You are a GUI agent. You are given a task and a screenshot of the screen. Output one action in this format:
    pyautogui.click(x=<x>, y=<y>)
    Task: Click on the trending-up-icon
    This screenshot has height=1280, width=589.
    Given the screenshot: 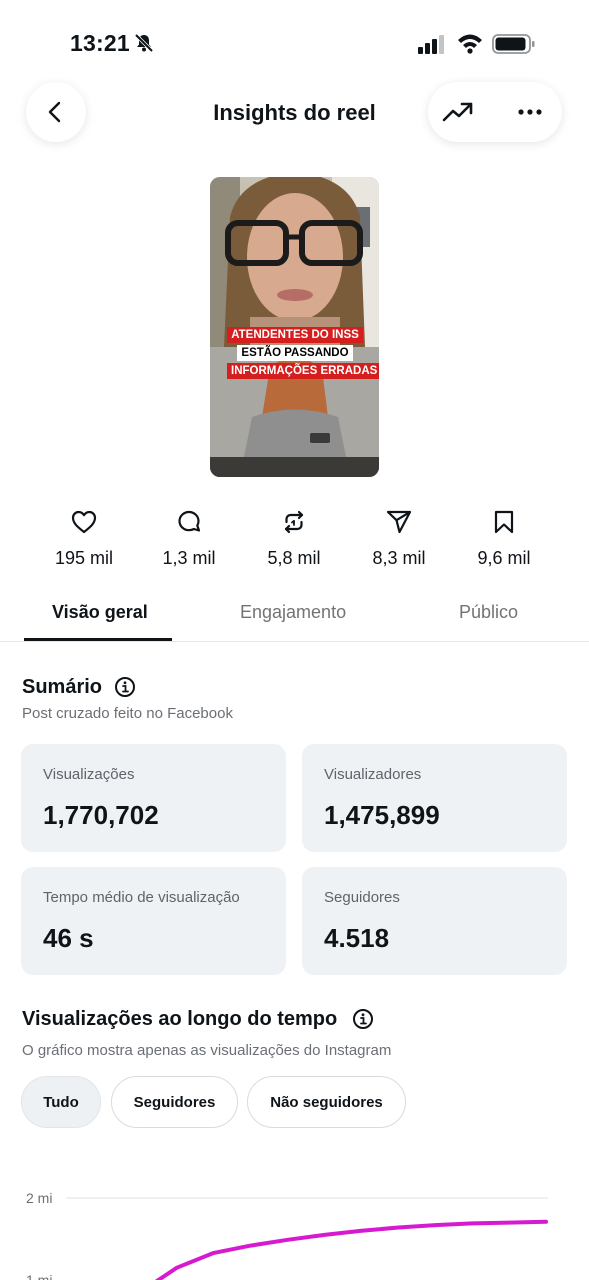 What is the action you would take?
    pyautogui.click(x=457, y=112)
    